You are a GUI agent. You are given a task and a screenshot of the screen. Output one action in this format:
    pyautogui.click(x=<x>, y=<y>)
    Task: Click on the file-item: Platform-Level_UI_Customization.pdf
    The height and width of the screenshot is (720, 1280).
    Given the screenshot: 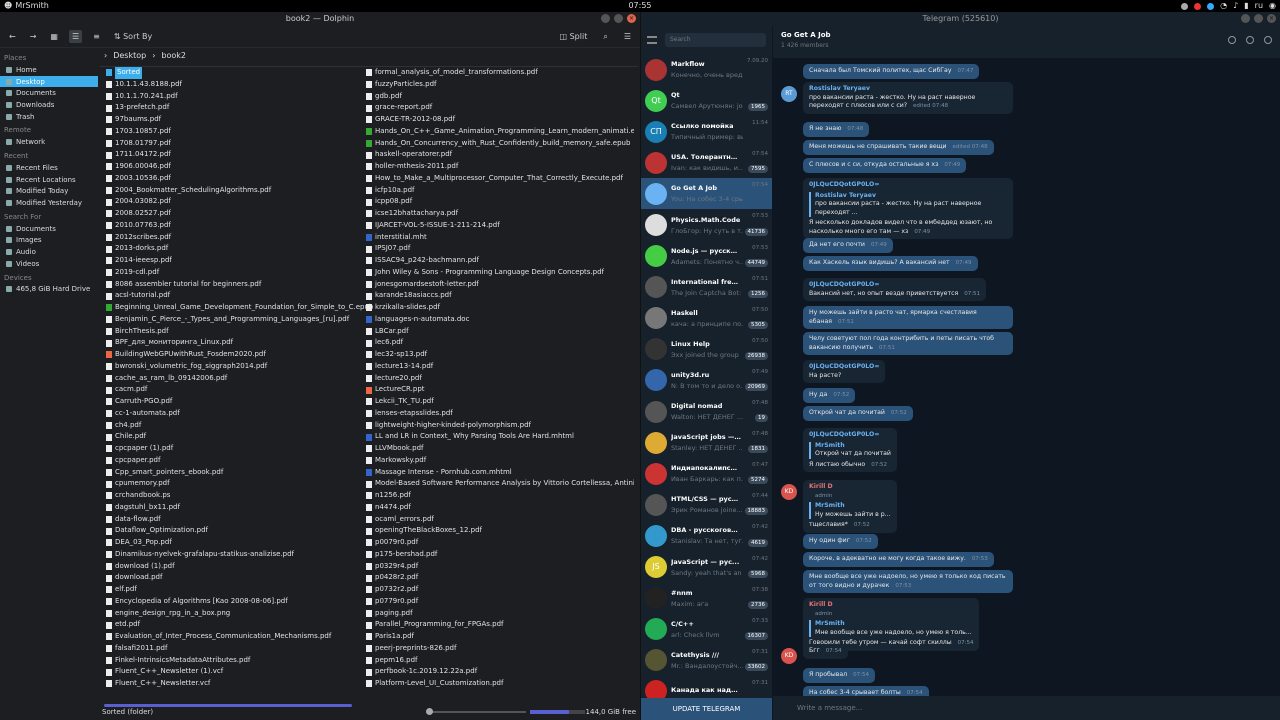 What is the action you would take?
    pyautogui.click(x=500, y=684)
    